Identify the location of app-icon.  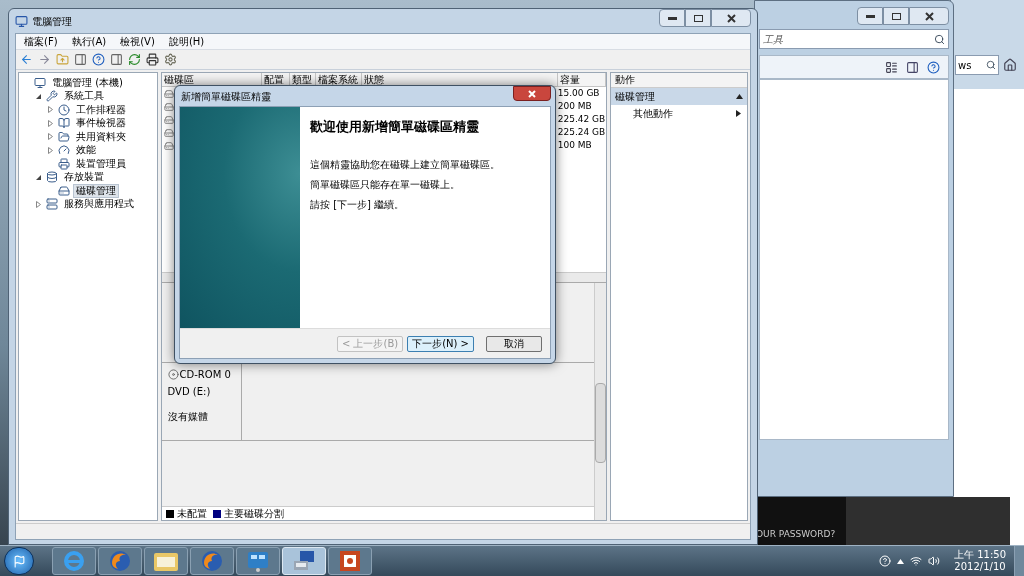
(21, 21).